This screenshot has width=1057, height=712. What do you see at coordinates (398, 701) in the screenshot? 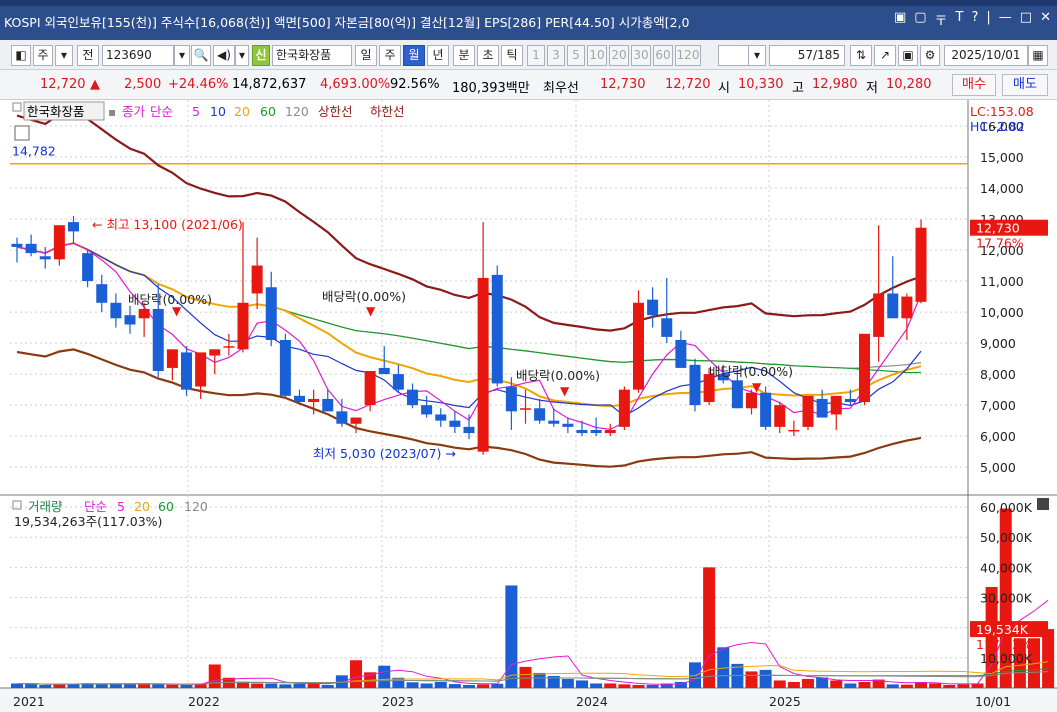
I see `date-tick-label: 2023` at bounding box center [398, 701].